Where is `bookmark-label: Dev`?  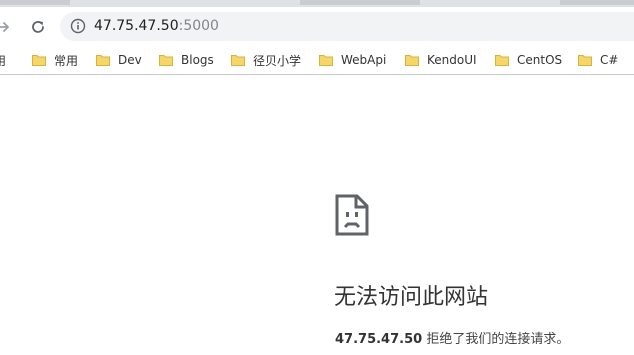
bookmark-label: Dev is located at coordinates (130, 60).